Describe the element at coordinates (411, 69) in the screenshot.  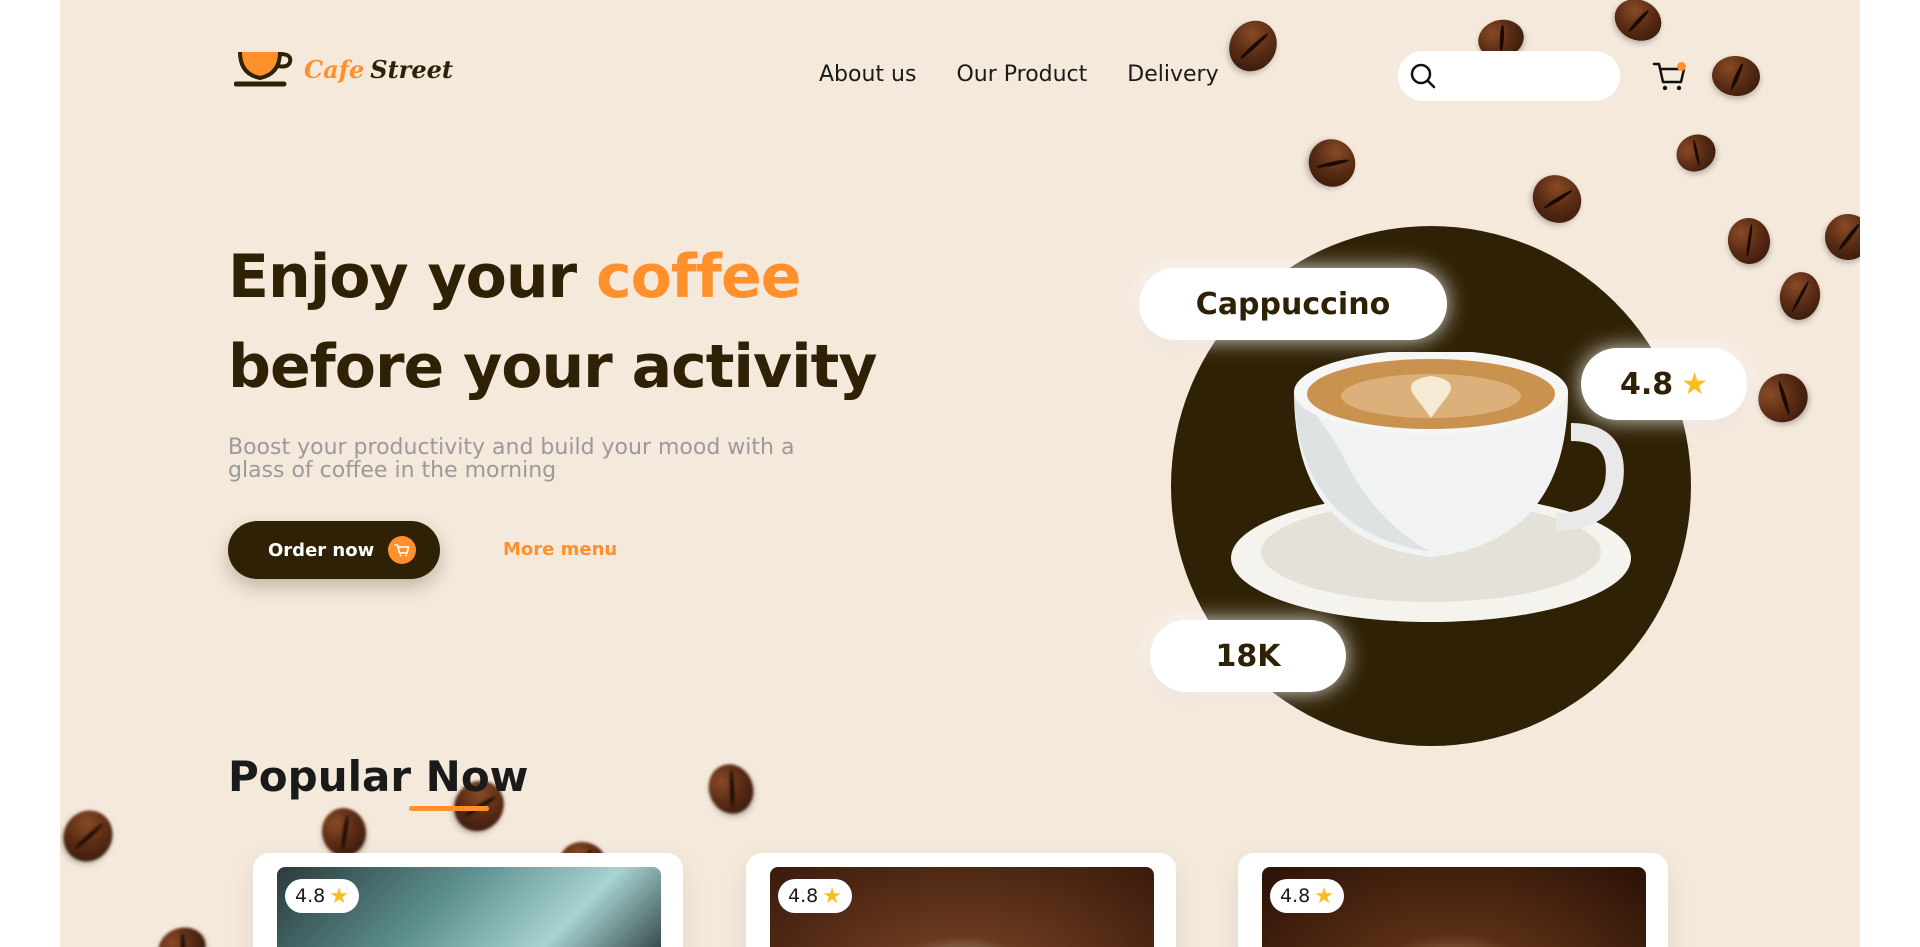
I see `brand-name-part2: Street` at that location.